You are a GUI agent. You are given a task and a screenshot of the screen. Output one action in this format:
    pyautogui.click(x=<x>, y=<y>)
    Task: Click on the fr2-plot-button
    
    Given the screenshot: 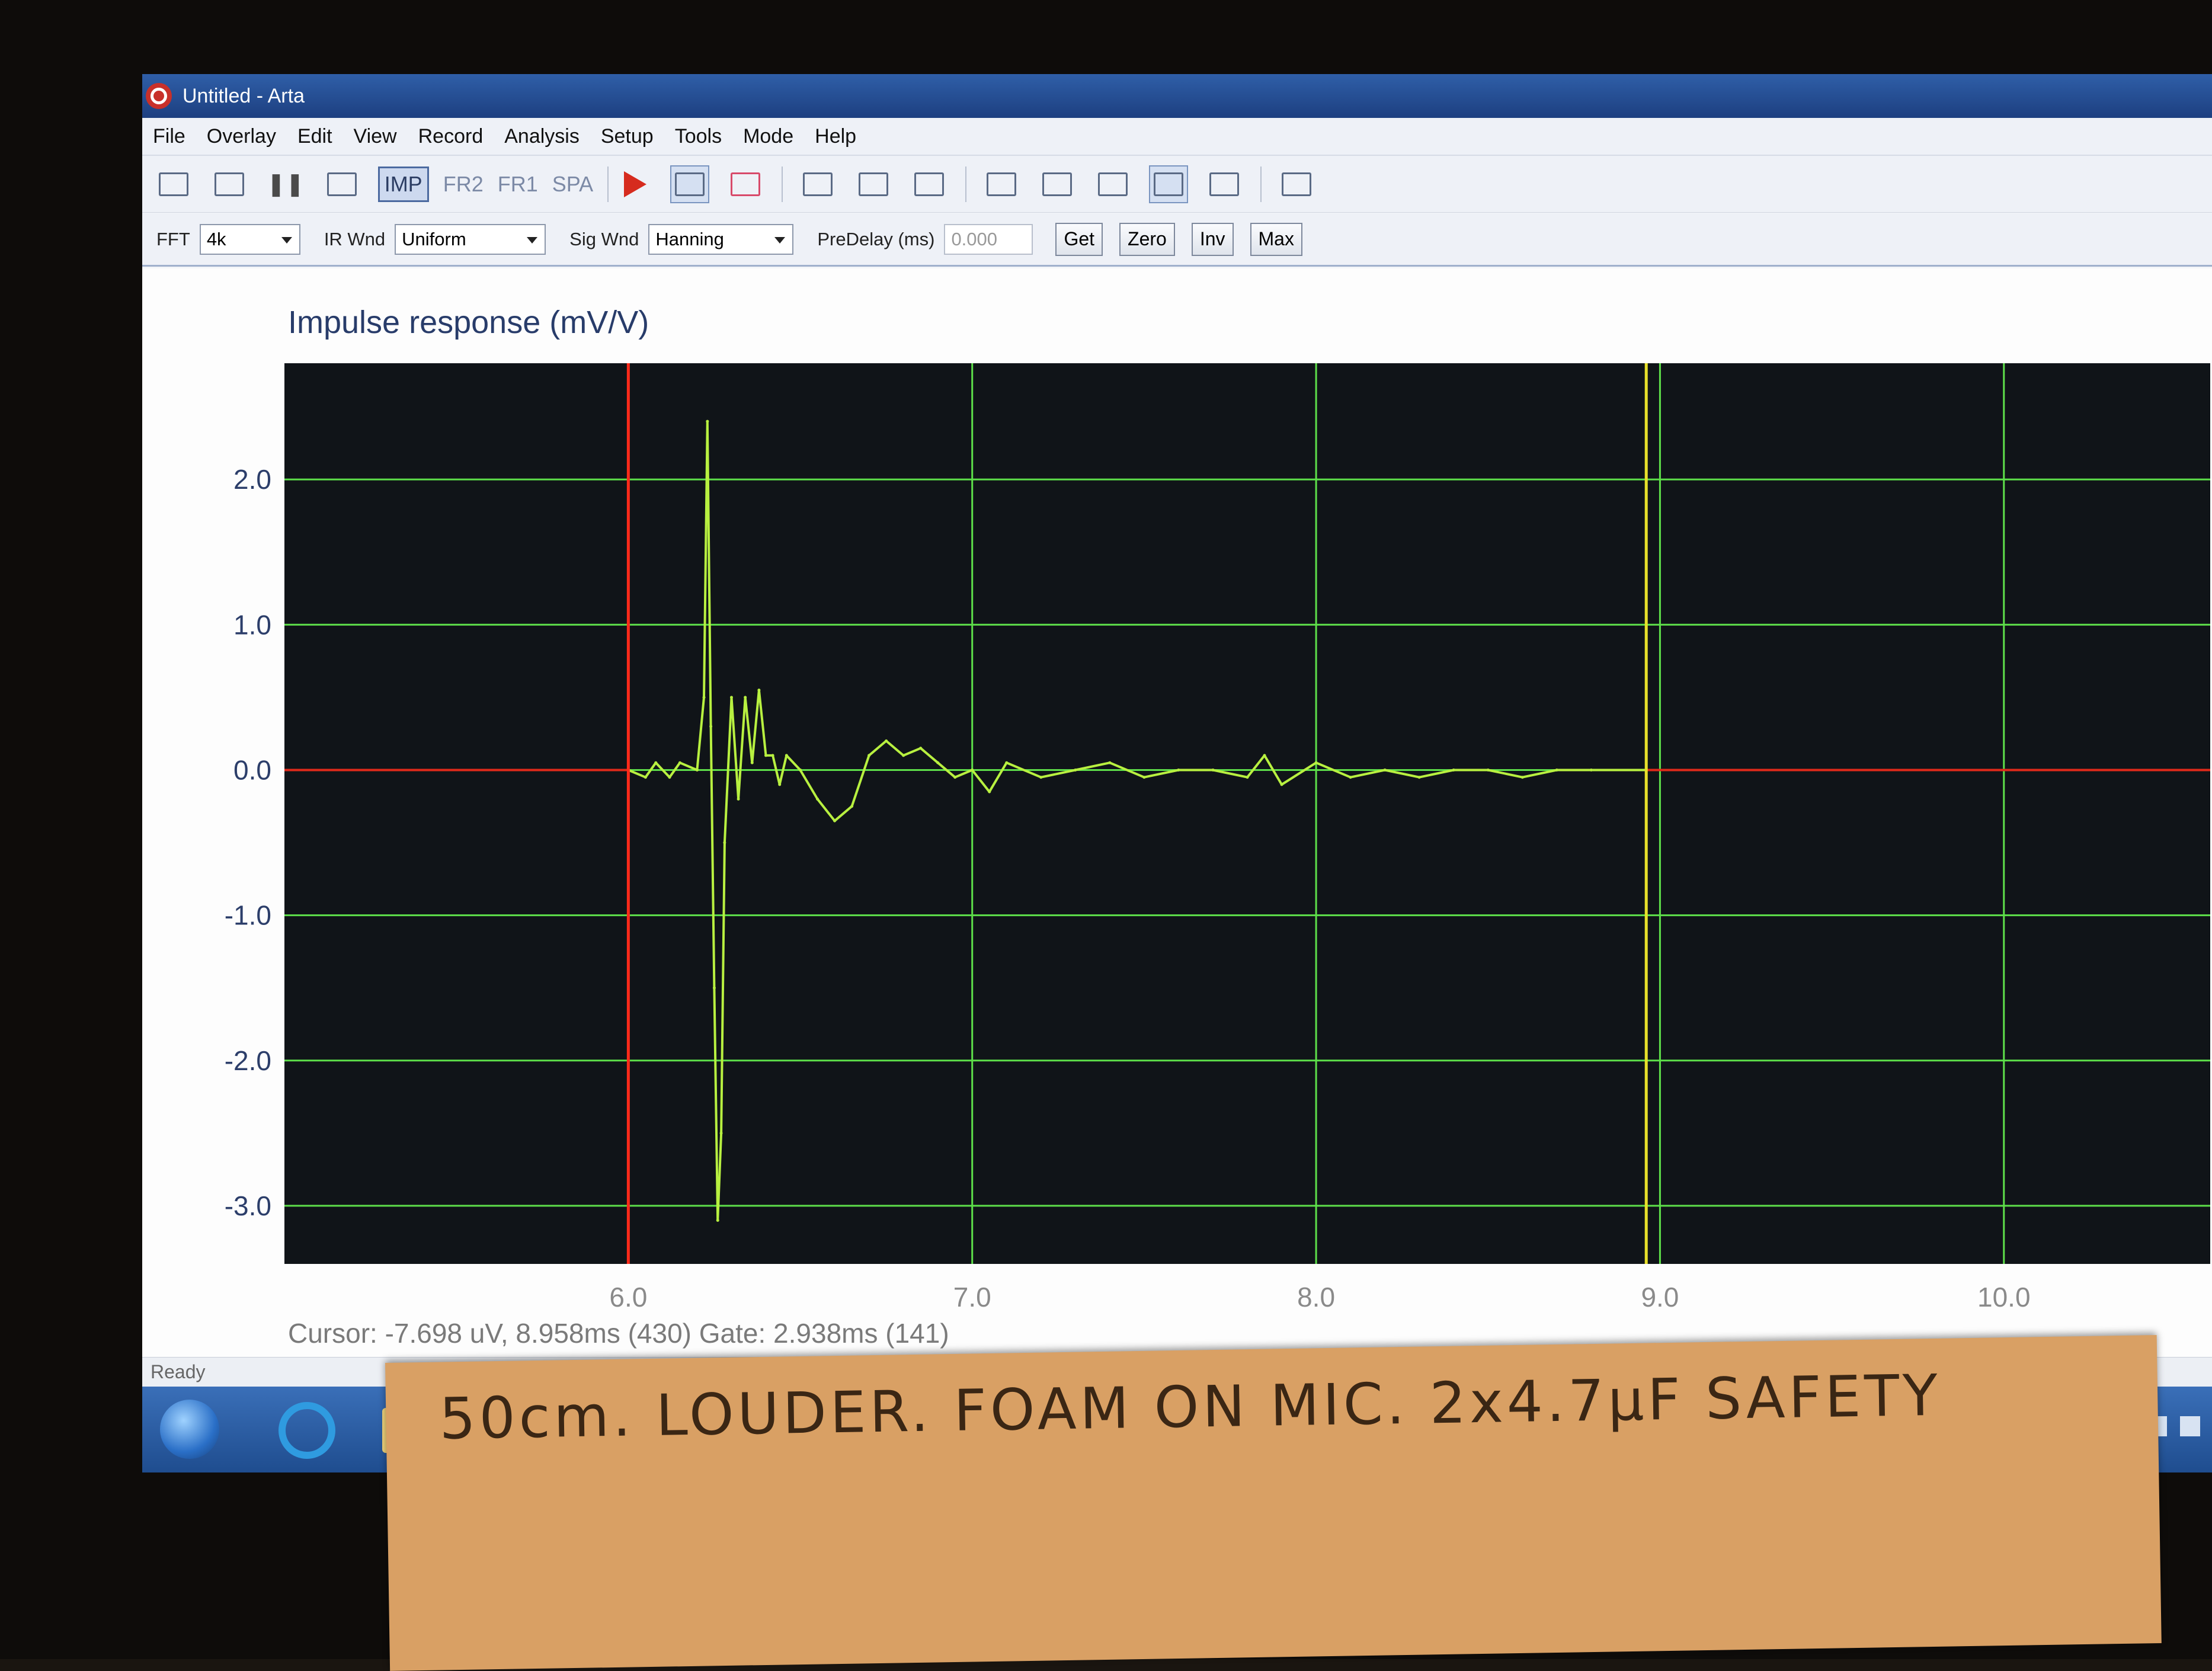 What is the action you would take?
    pyautogui.click(x=873, y=184)
    